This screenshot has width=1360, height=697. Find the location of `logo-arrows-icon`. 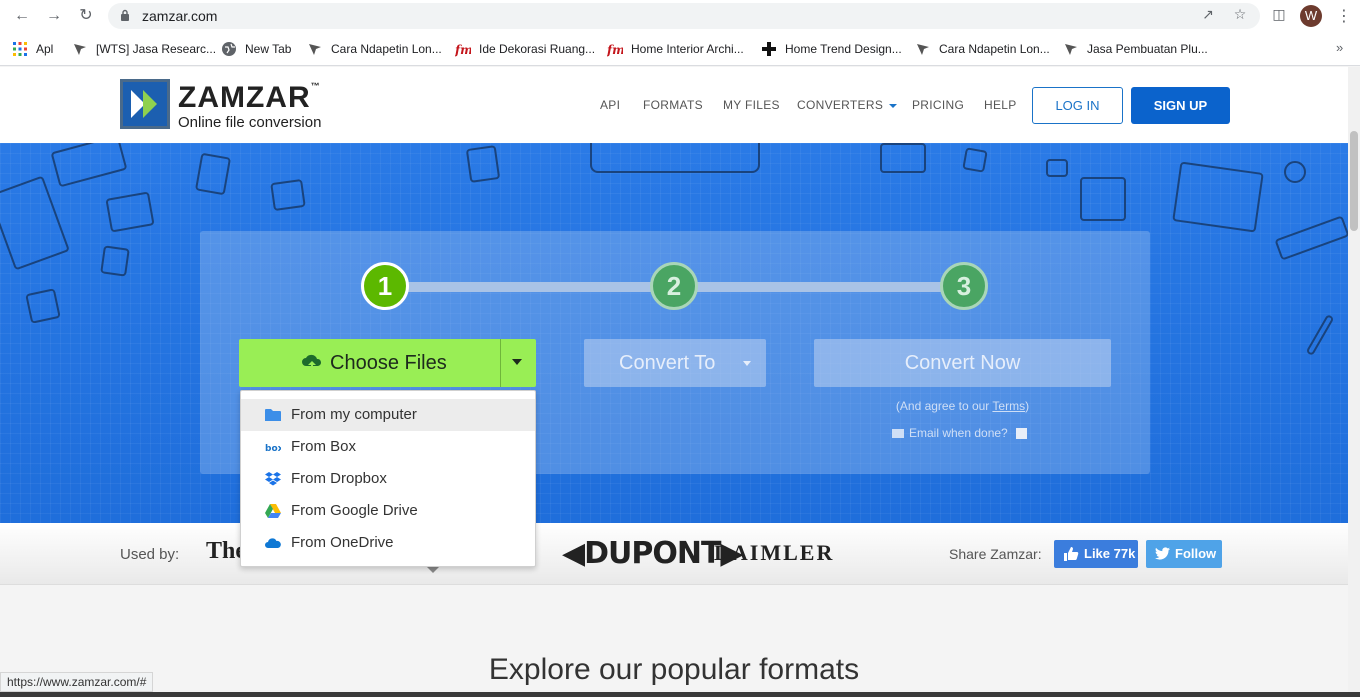

logo-arrows-icon is located at coordinates (145, 104).